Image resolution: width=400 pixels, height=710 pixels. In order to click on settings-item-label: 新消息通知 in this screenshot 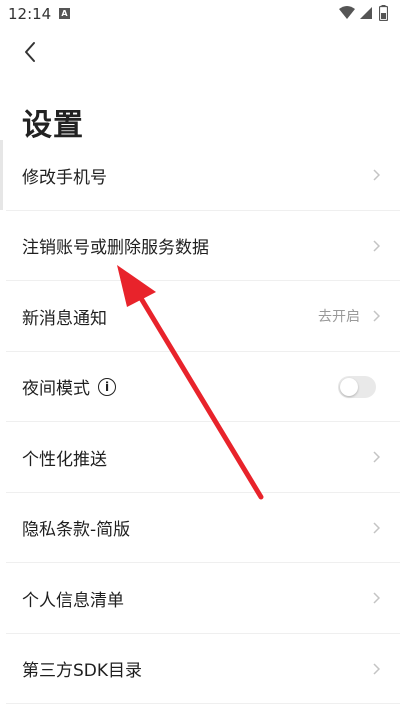, I will do `click(64, 318)`.